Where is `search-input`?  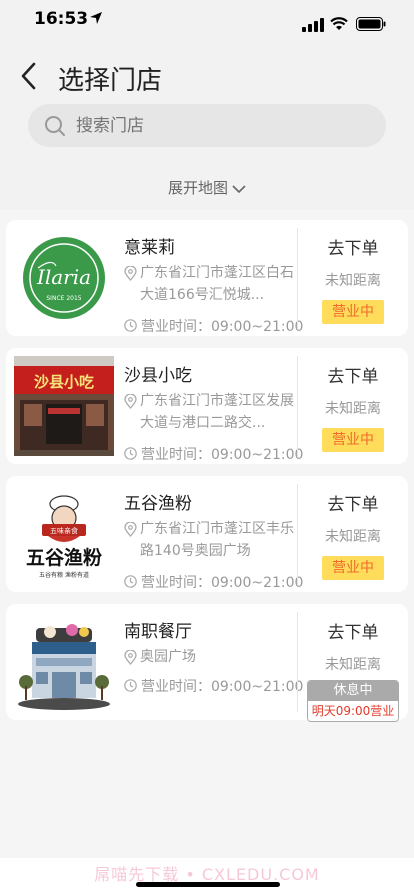 search-input is located at coordinates (221, 125).